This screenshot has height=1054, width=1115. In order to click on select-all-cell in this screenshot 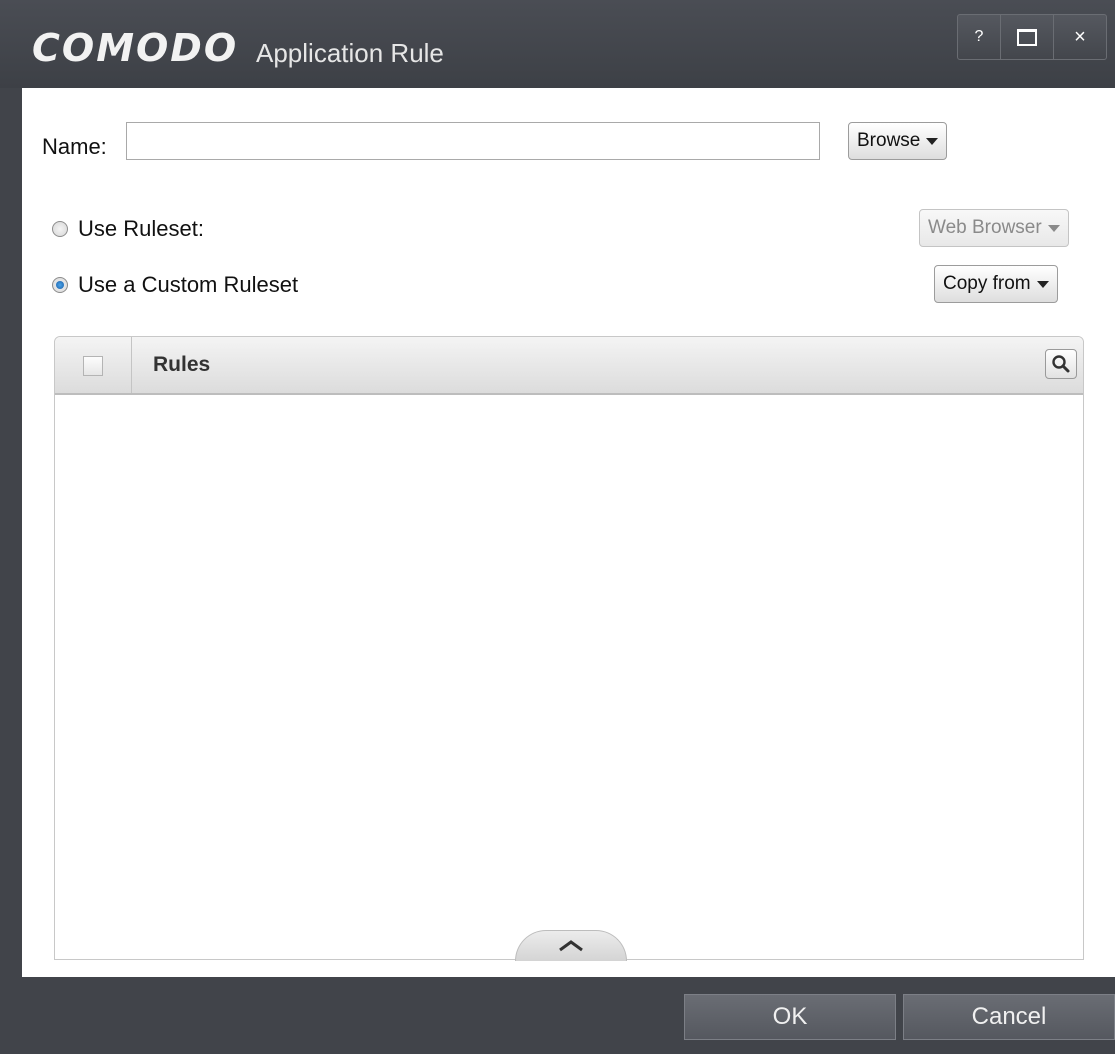, I will do `click(93, 365)`.